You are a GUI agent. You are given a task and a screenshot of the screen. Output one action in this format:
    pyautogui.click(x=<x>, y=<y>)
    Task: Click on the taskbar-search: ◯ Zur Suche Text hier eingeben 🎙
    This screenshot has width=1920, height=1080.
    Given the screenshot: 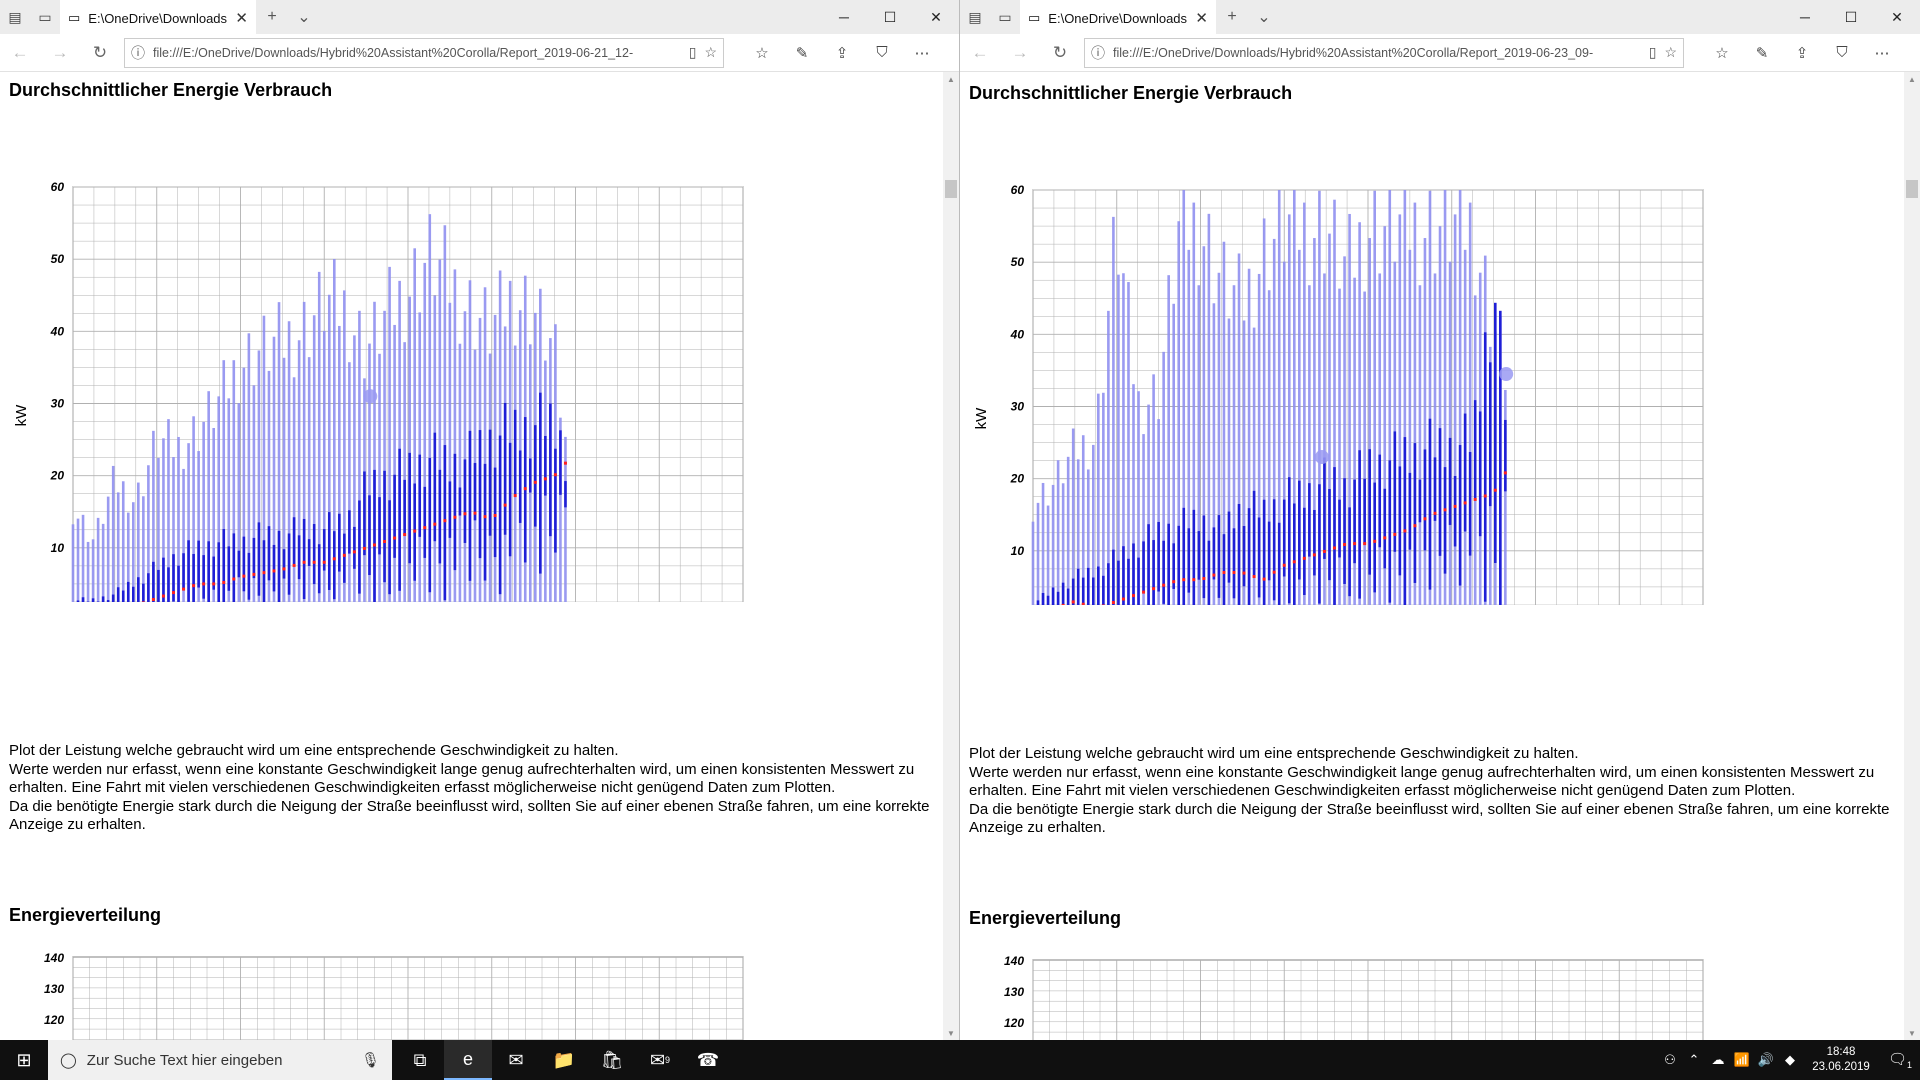 What is the action you would take?
    pyautogui.click(x=220, y=1060)
    